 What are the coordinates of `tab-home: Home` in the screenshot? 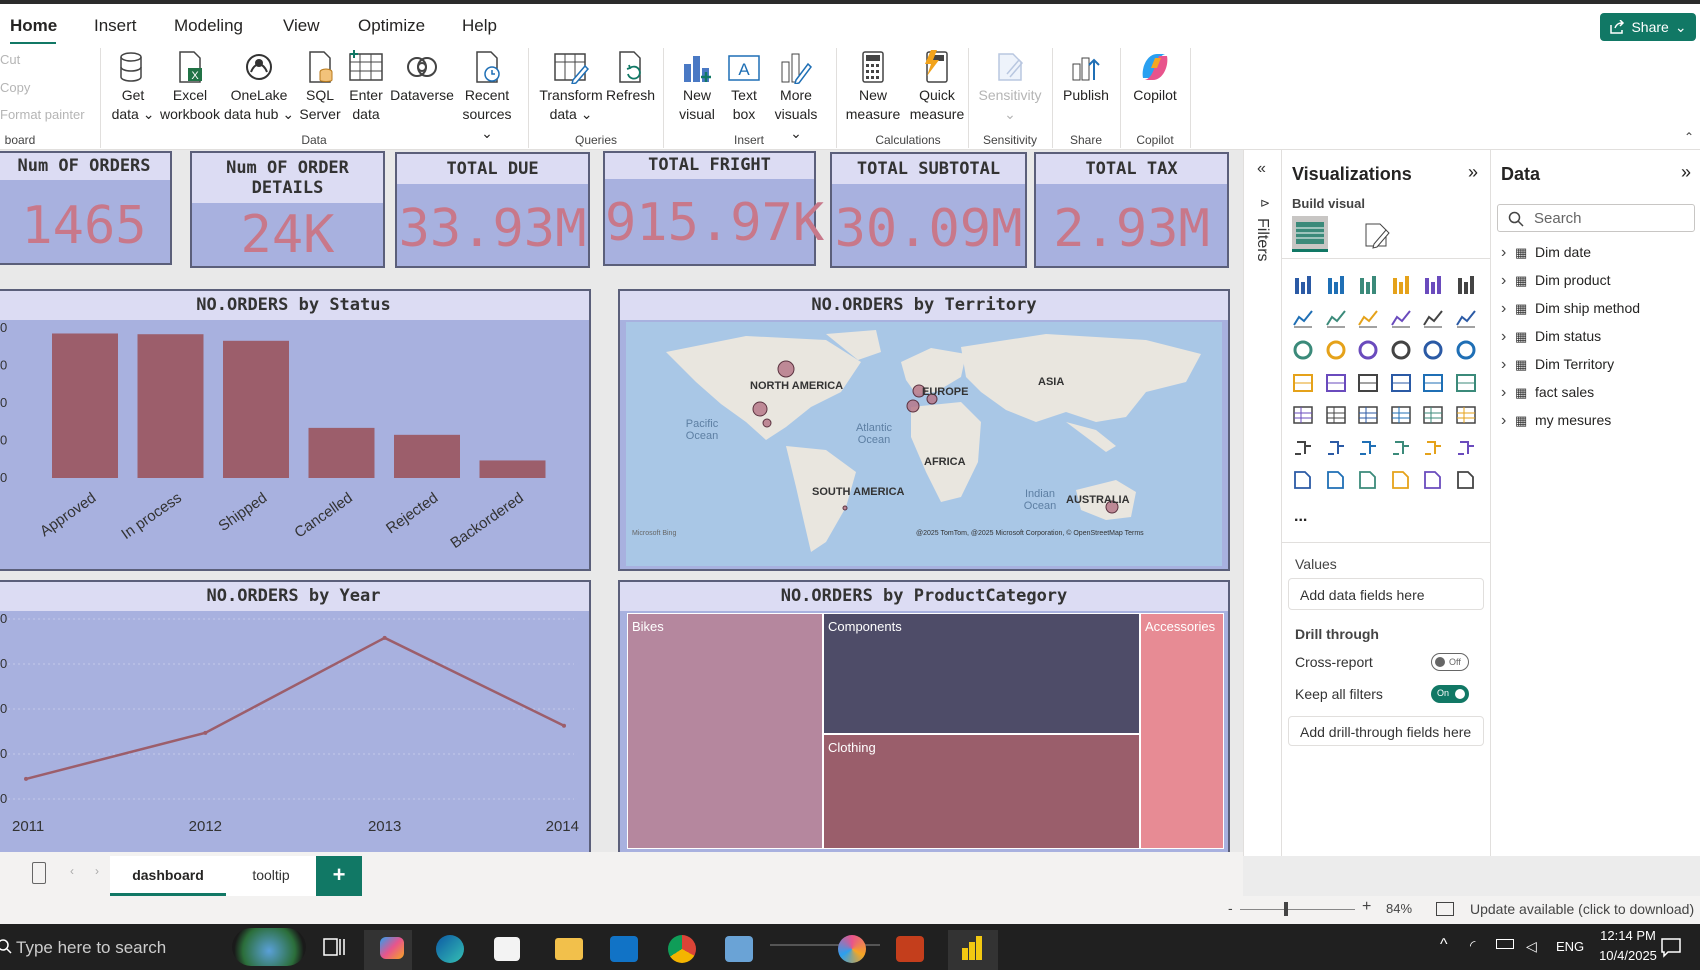 It's located at (33, 26).